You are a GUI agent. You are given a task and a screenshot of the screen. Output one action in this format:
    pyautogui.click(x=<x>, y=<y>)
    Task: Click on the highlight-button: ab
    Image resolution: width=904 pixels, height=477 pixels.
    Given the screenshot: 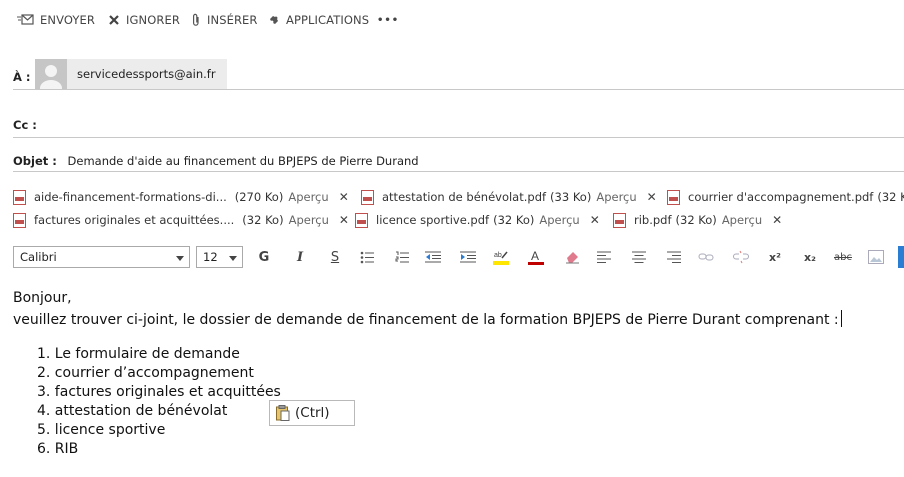 What is the action you would take?
    pyautogui.click(x=501, y=257)
    